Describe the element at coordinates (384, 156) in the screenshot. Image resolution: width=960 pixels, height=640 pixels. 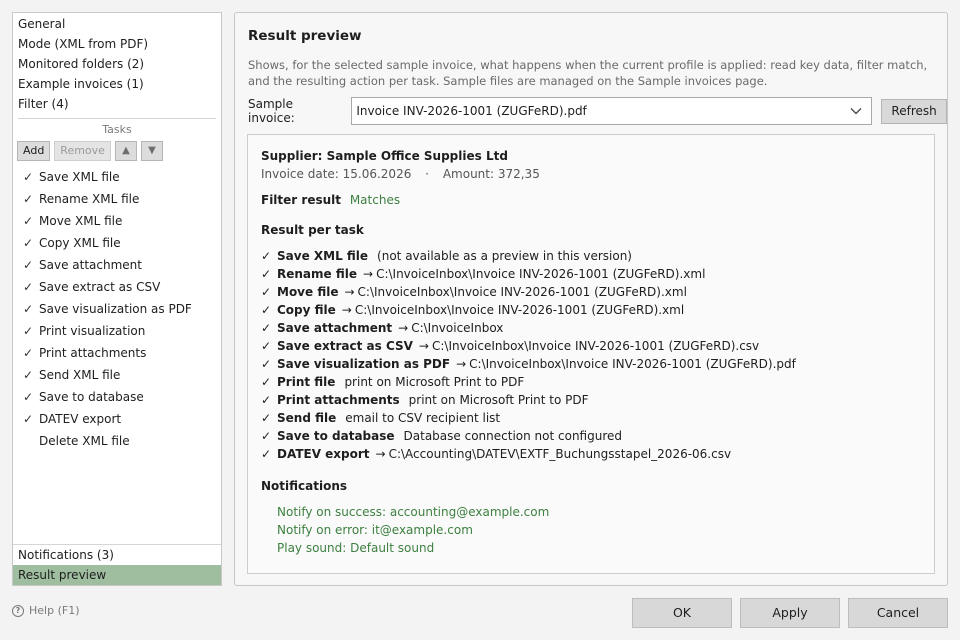
I see `supplier-line: Supplier: Sample Office Supplies Ltd` at that location.